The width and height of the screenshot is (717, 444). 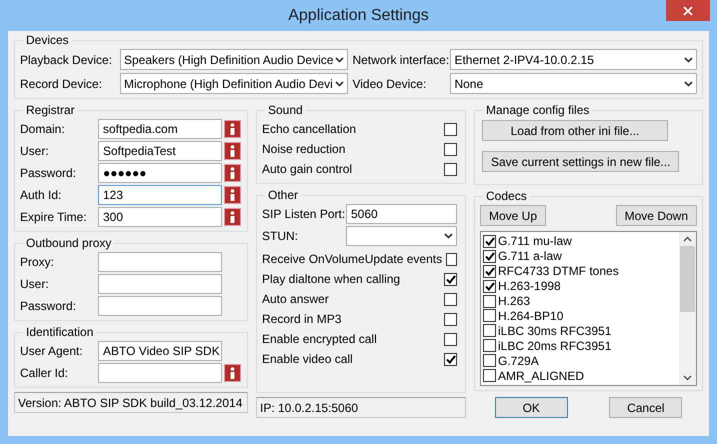 What do you see at coordinates (580, 256) in the screenshot?
I see `codec-item: G.711 a-law` at bounding box center [580, 256].